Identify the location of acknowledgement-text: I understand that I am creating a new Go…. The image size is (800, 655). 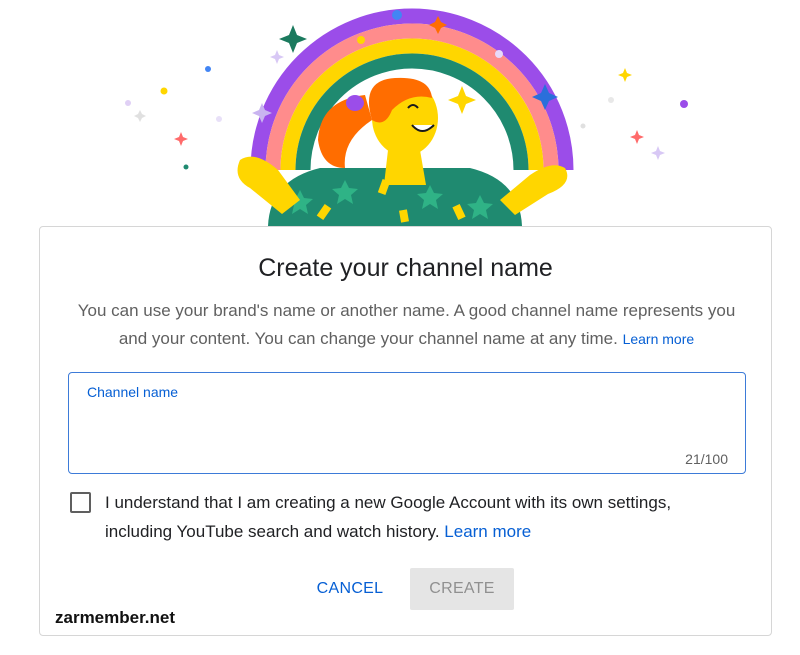
(420, 517).